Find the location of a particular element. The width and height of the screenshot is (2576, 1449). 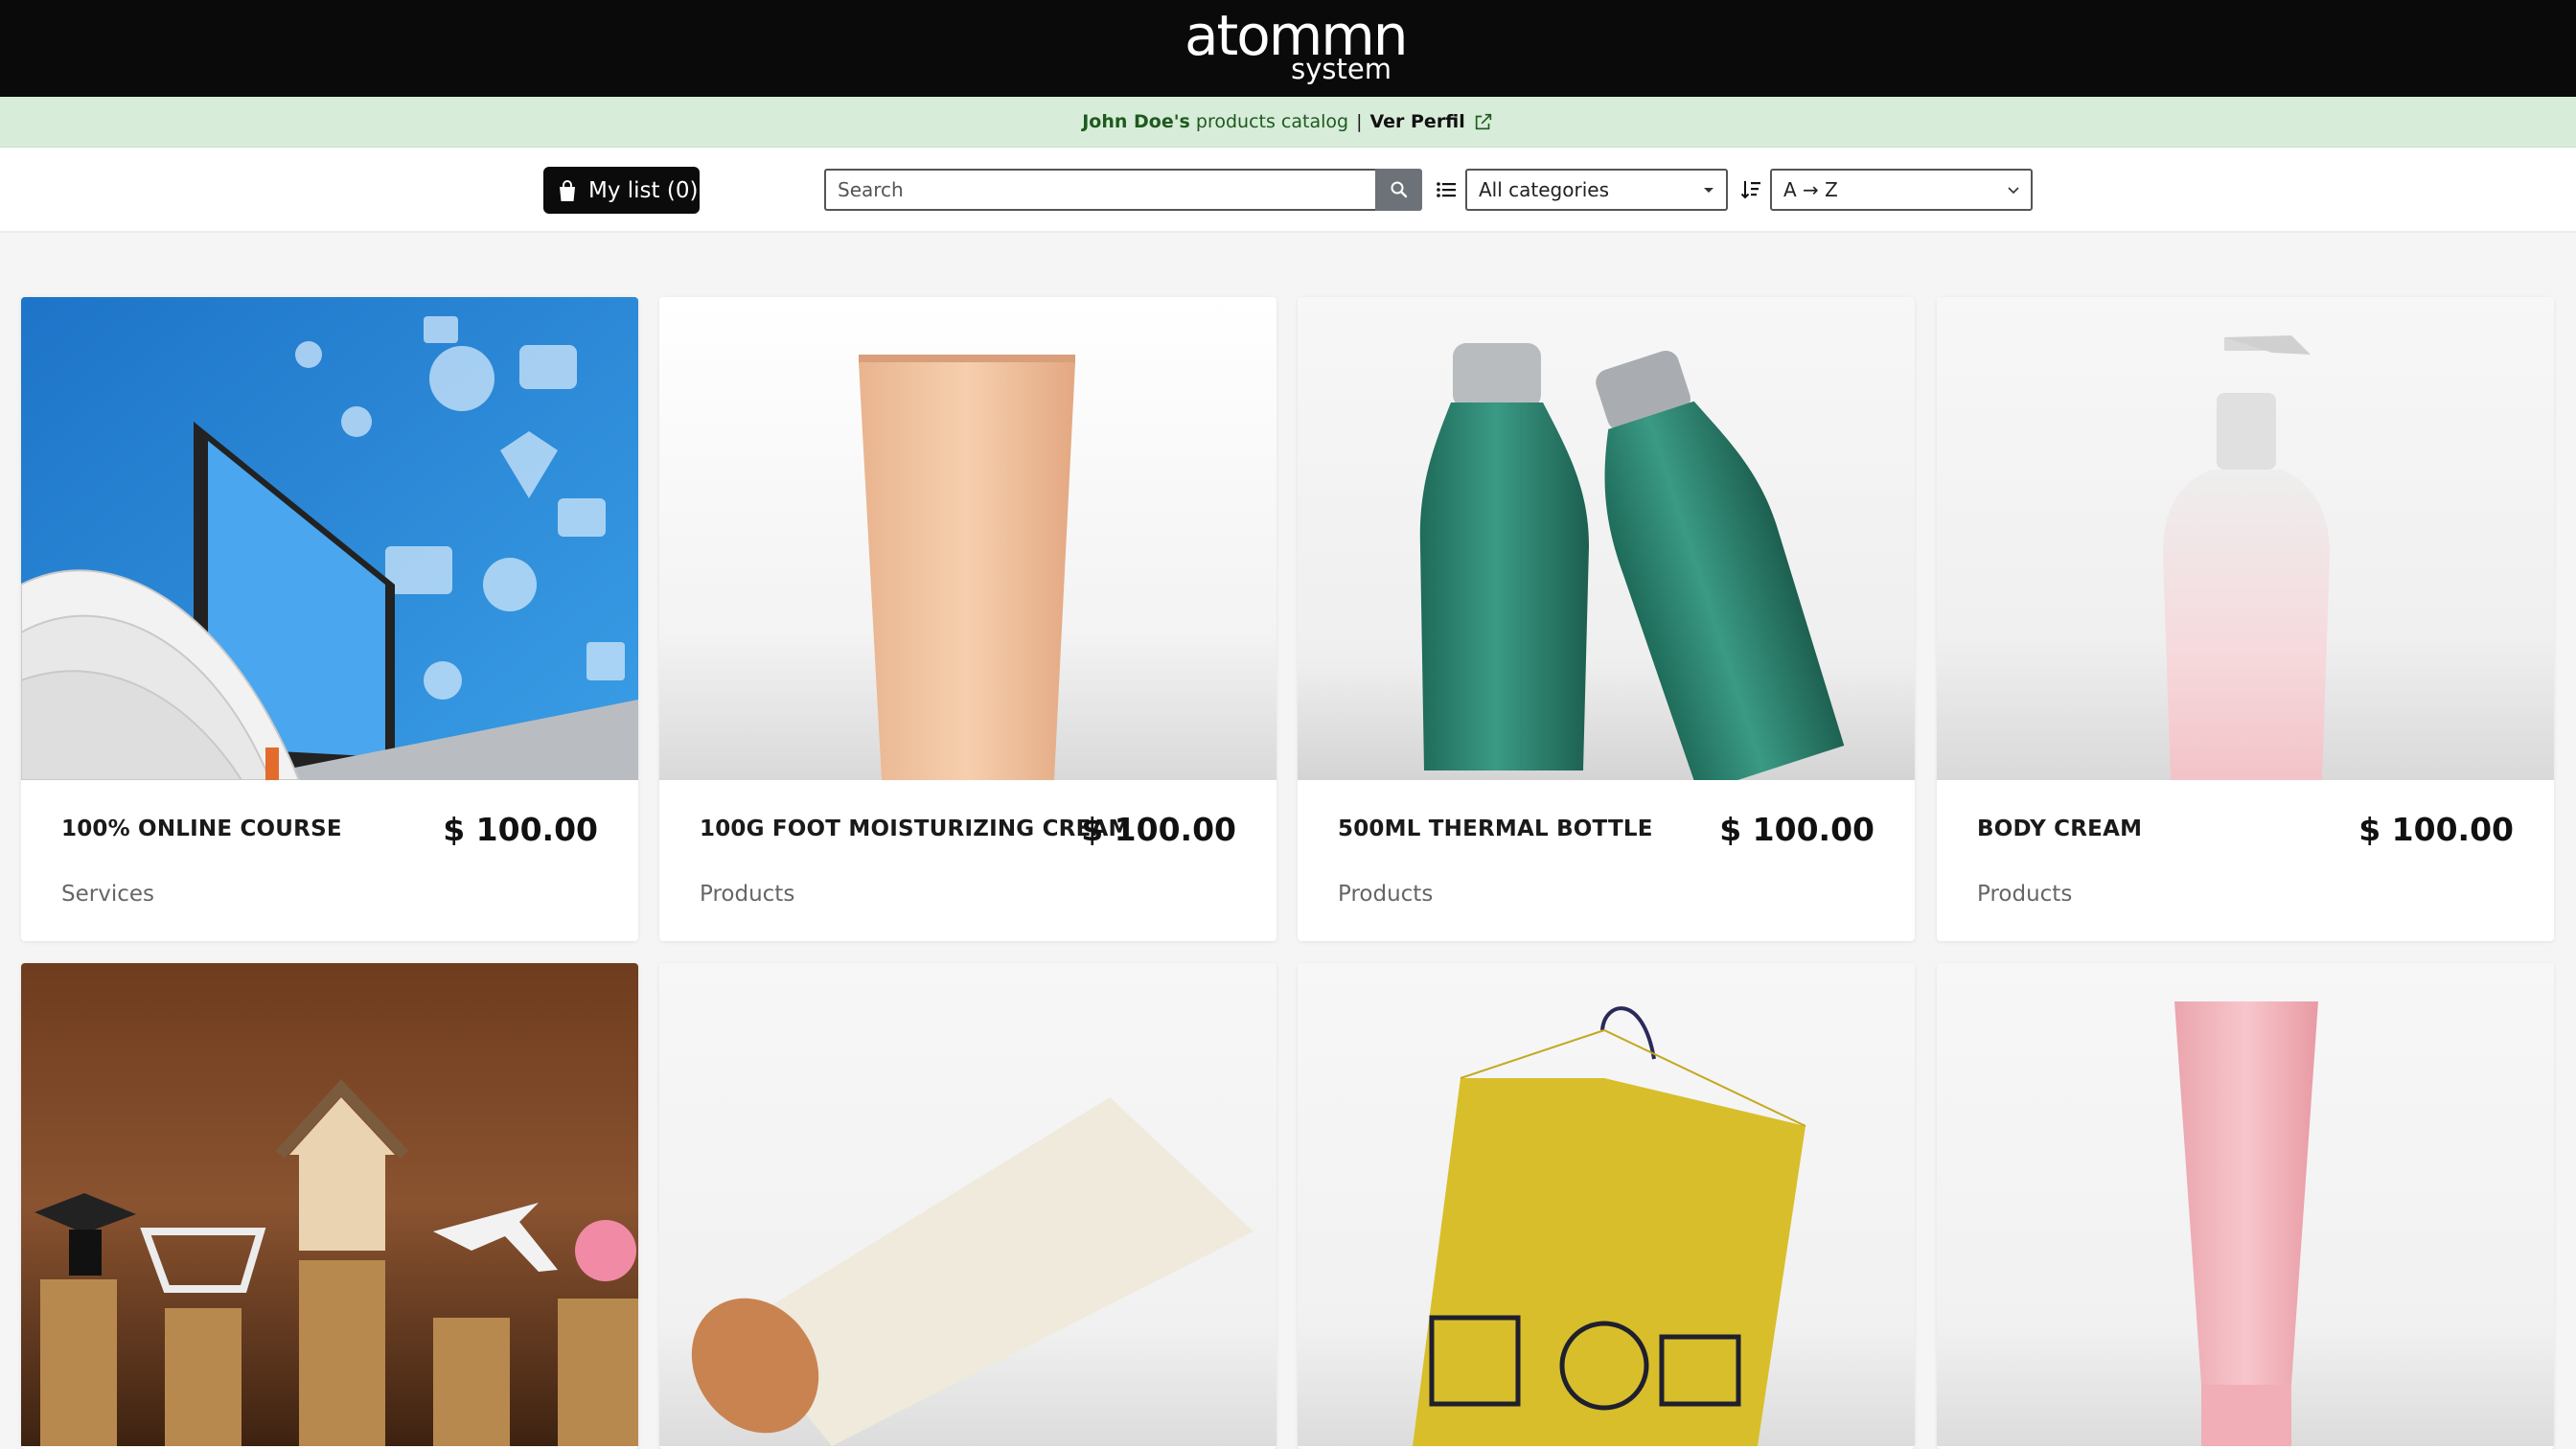

search-group is located at coordinates (1123, 190).